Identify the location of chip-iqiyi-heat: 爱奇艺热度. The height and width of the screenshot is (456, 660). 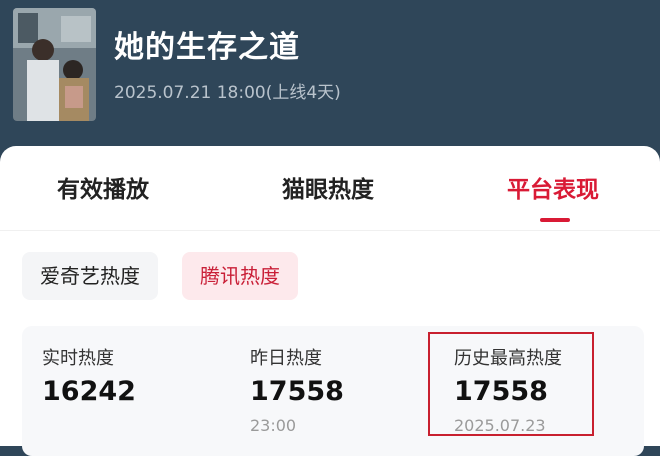
(90, 276).